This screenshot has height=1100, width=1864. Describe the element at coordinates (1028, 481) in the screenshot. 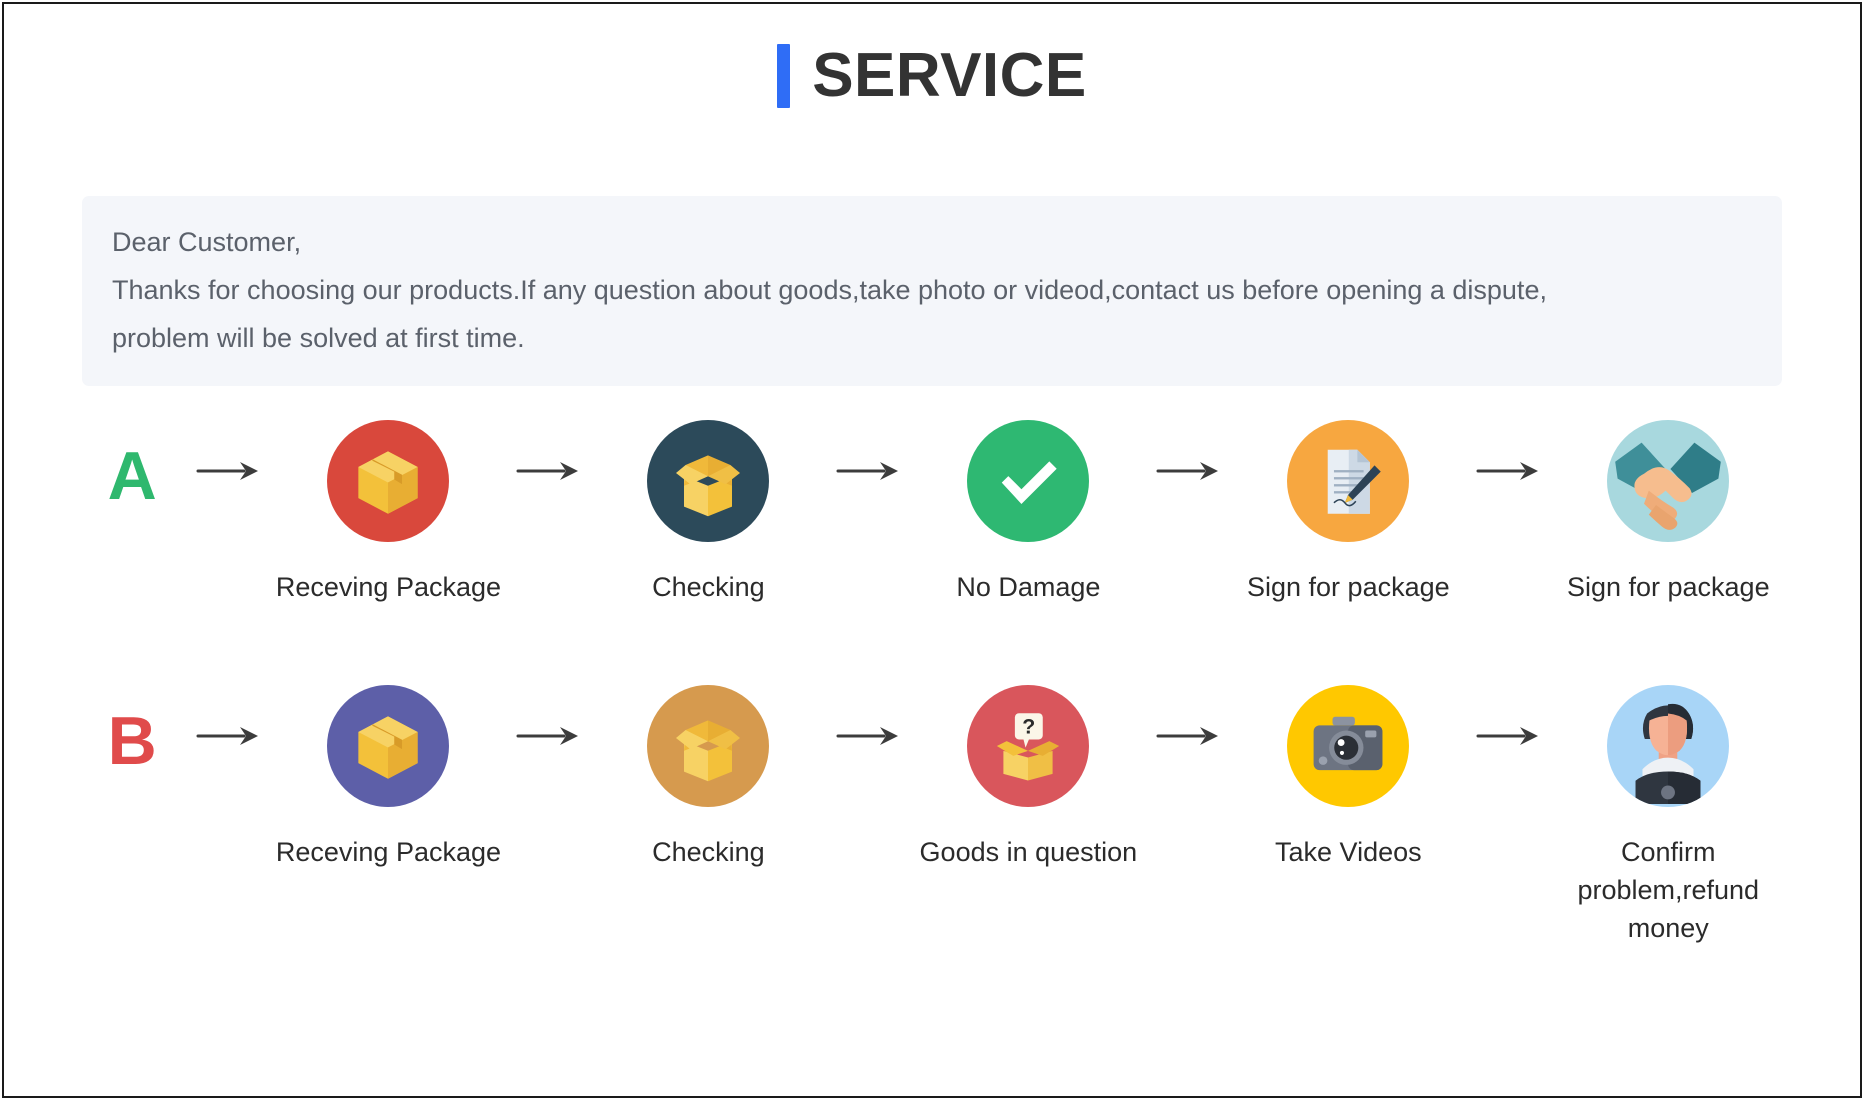

I see `check-mark-icon` at that location.